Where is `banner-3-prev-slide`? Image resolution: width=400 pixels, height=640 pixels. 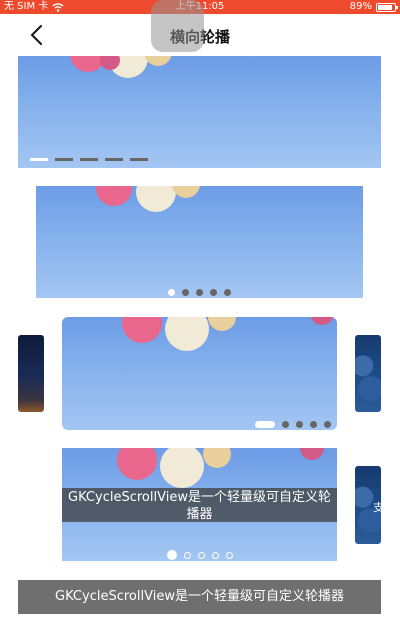 banner-3-prev-slide is located at coordinates (31, 373).